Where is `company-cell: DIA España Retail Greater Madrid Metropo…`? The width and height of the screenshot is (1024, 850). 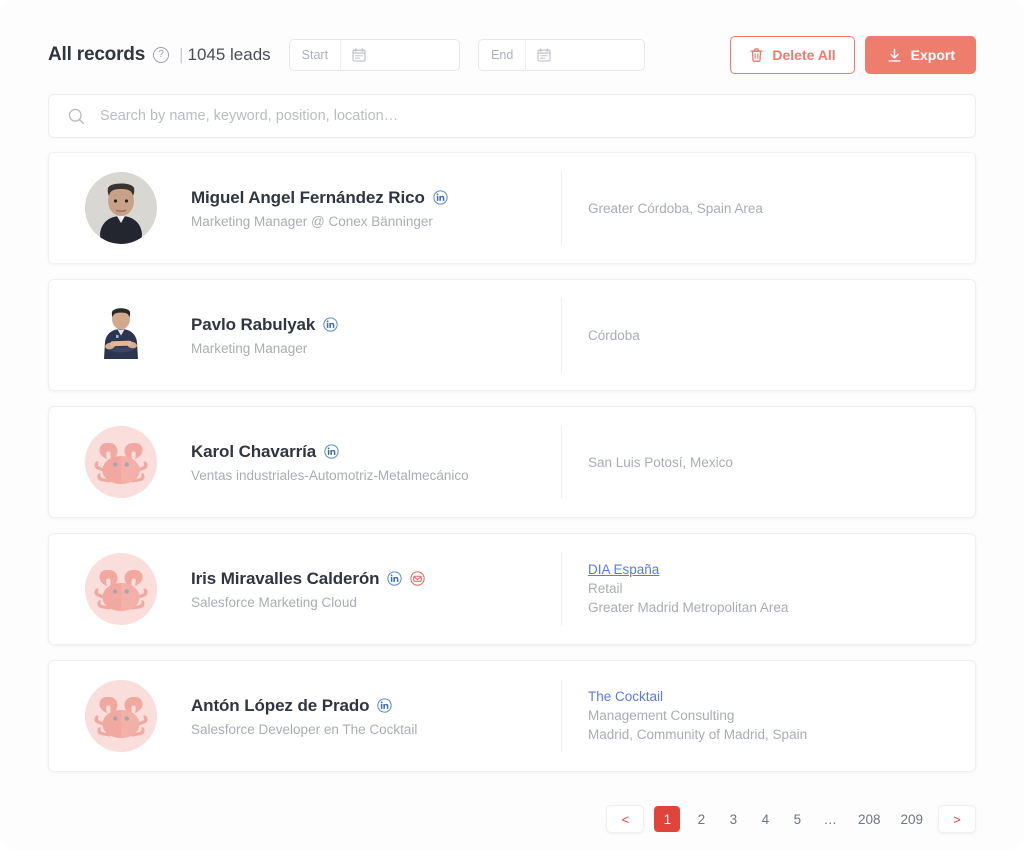
company-cell: DIA España Retail Greater Madrid Metropo… is located at coordinates (757, 589).